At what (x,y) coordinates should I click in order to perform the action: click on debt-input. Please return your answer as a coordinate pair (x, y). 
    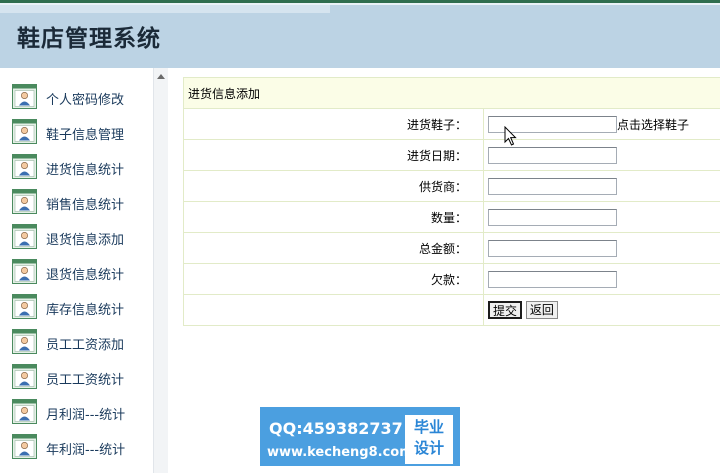
    Looking at the image, I should click on (552, 279).